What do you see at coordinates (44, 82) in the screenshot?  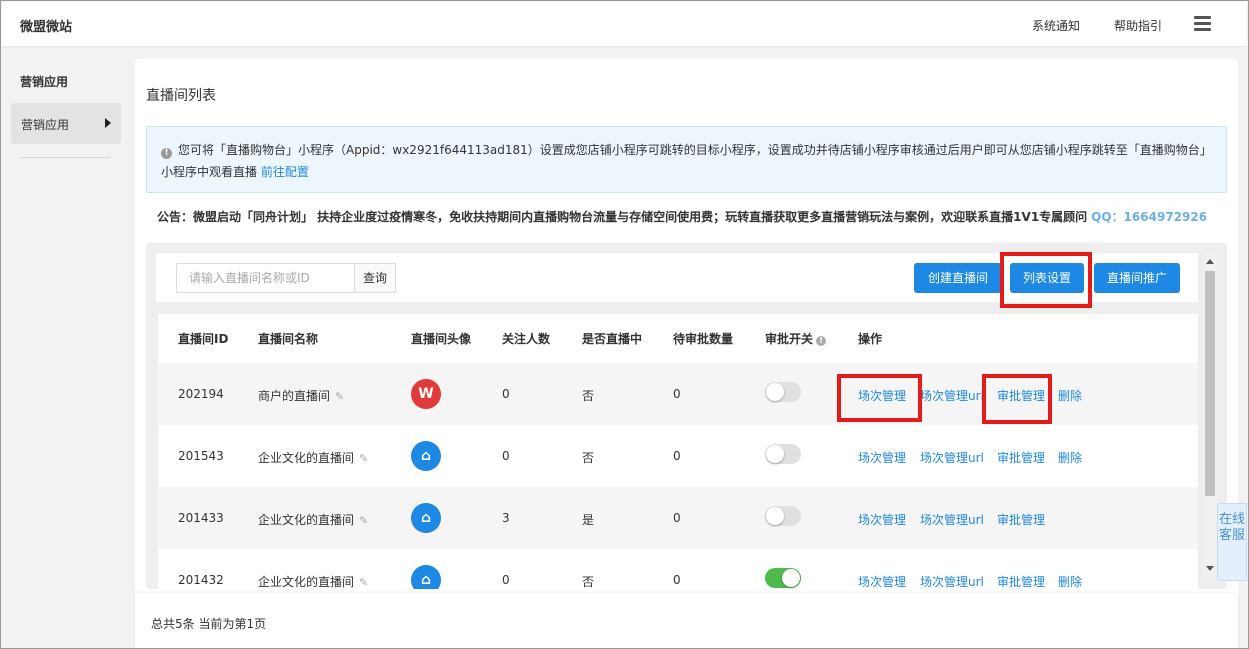 I see `sidebar-title: 营销应用` at bounding box center [44, 82].